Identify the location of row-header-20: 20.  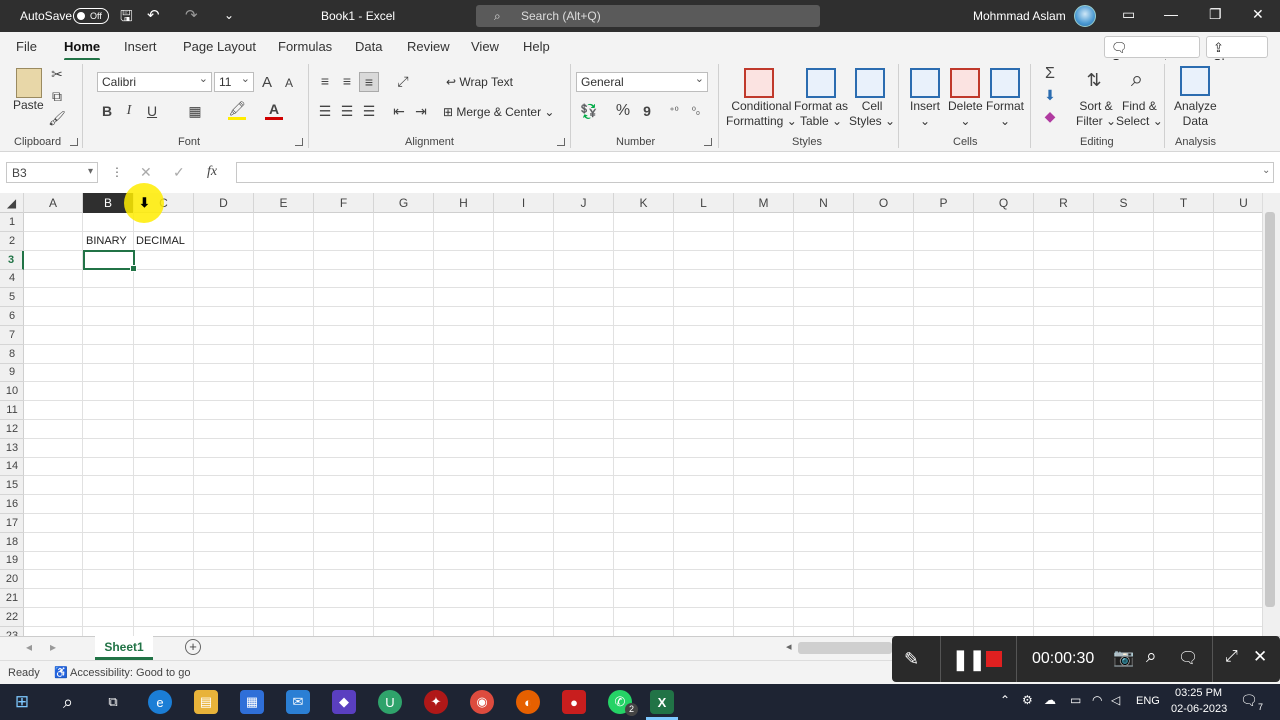
(12, 580).